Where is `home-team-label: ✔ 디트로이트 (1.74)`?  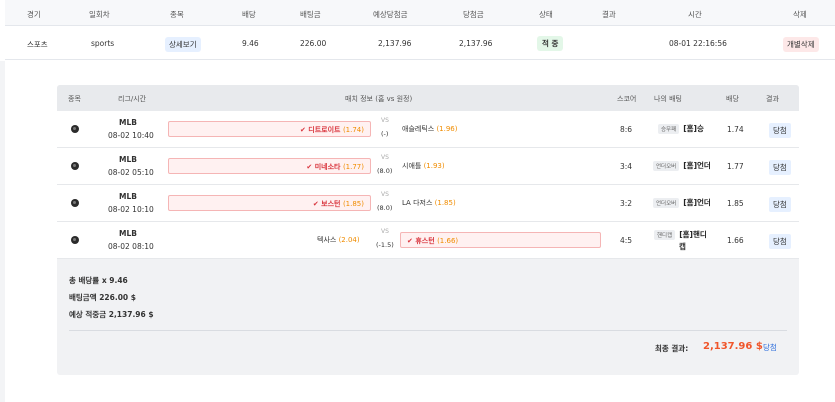
home-team-label: ✔ 디트로이트 (1.74) is located at coordinates (332, 130).